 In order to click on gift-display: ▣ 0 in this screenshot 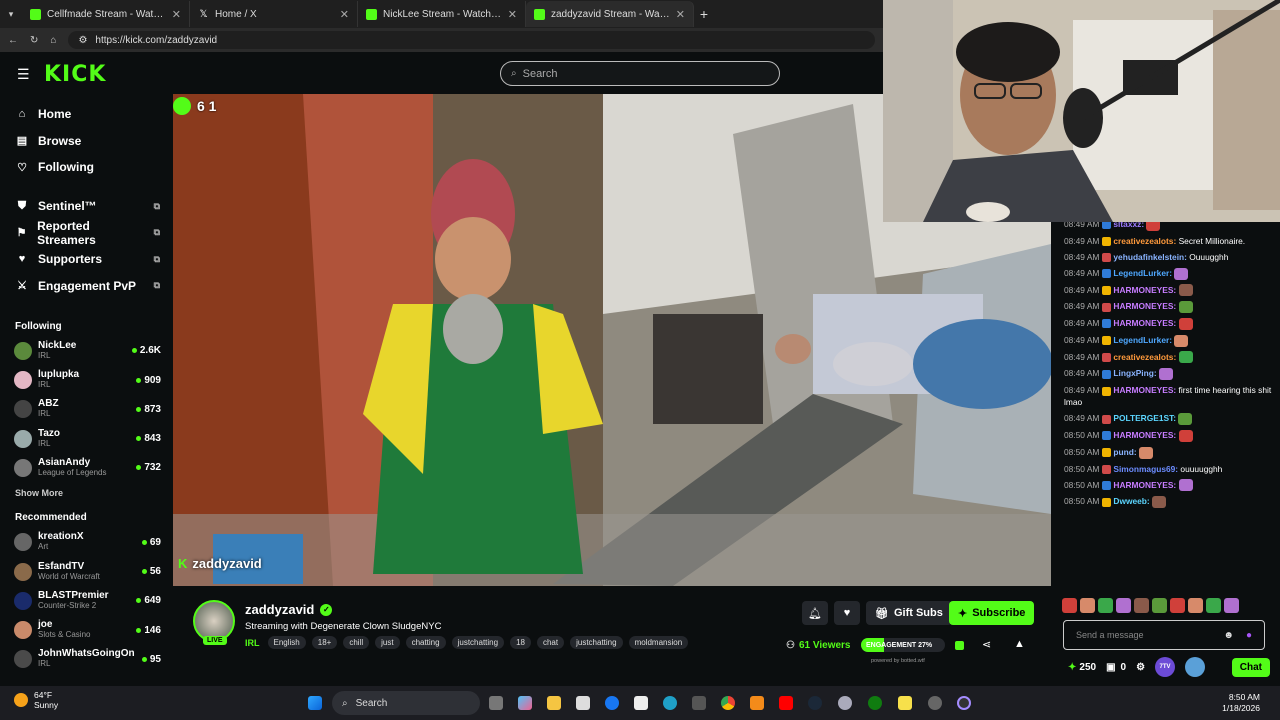, I will do `click(1116, 667)`.